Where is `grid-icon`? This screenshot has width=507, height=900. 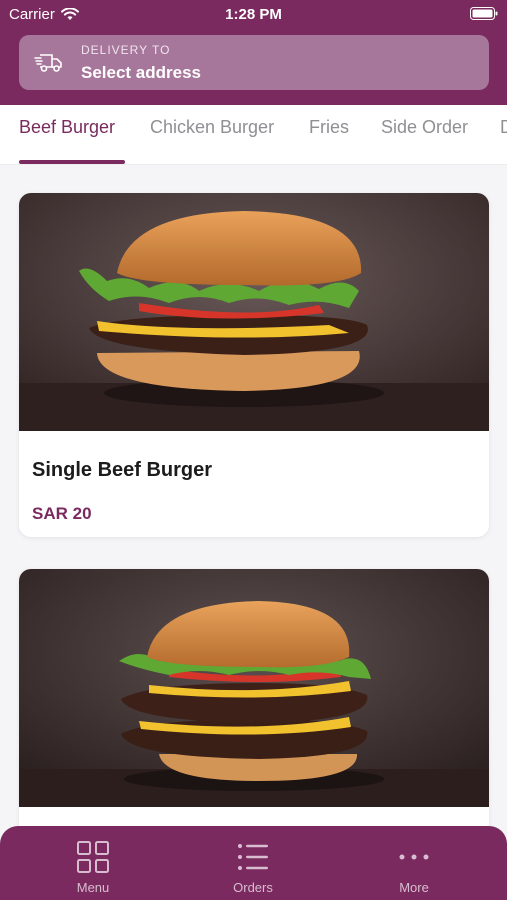 grid-icon is located at coordinates (93, 857).